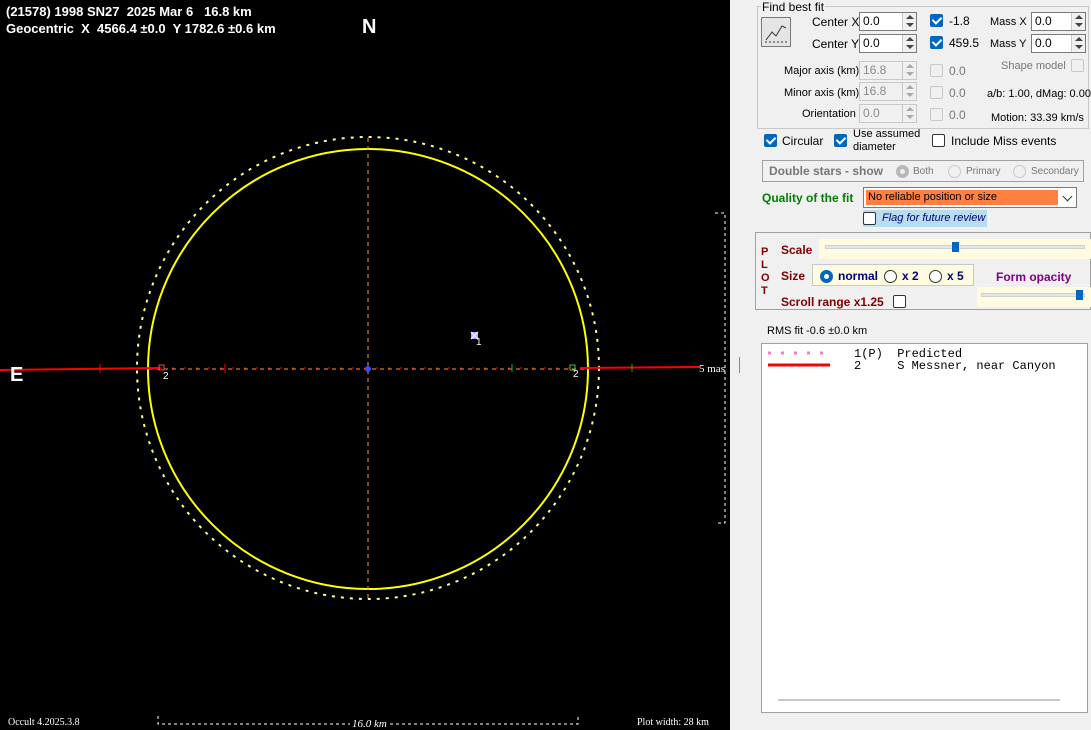  I want to click on find-fit-title: Find best fit, so click(793, 7).